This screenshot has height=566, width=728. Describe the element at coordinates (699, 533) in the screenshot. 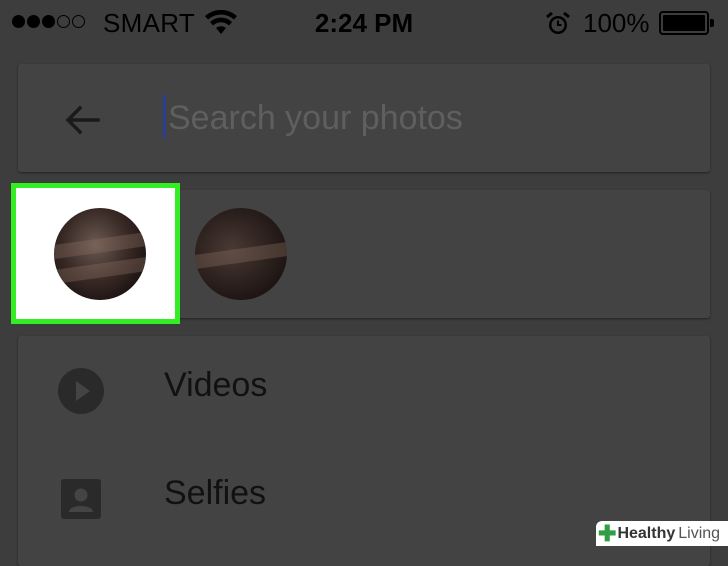

I see `watermark-word-2: Living` at that location.